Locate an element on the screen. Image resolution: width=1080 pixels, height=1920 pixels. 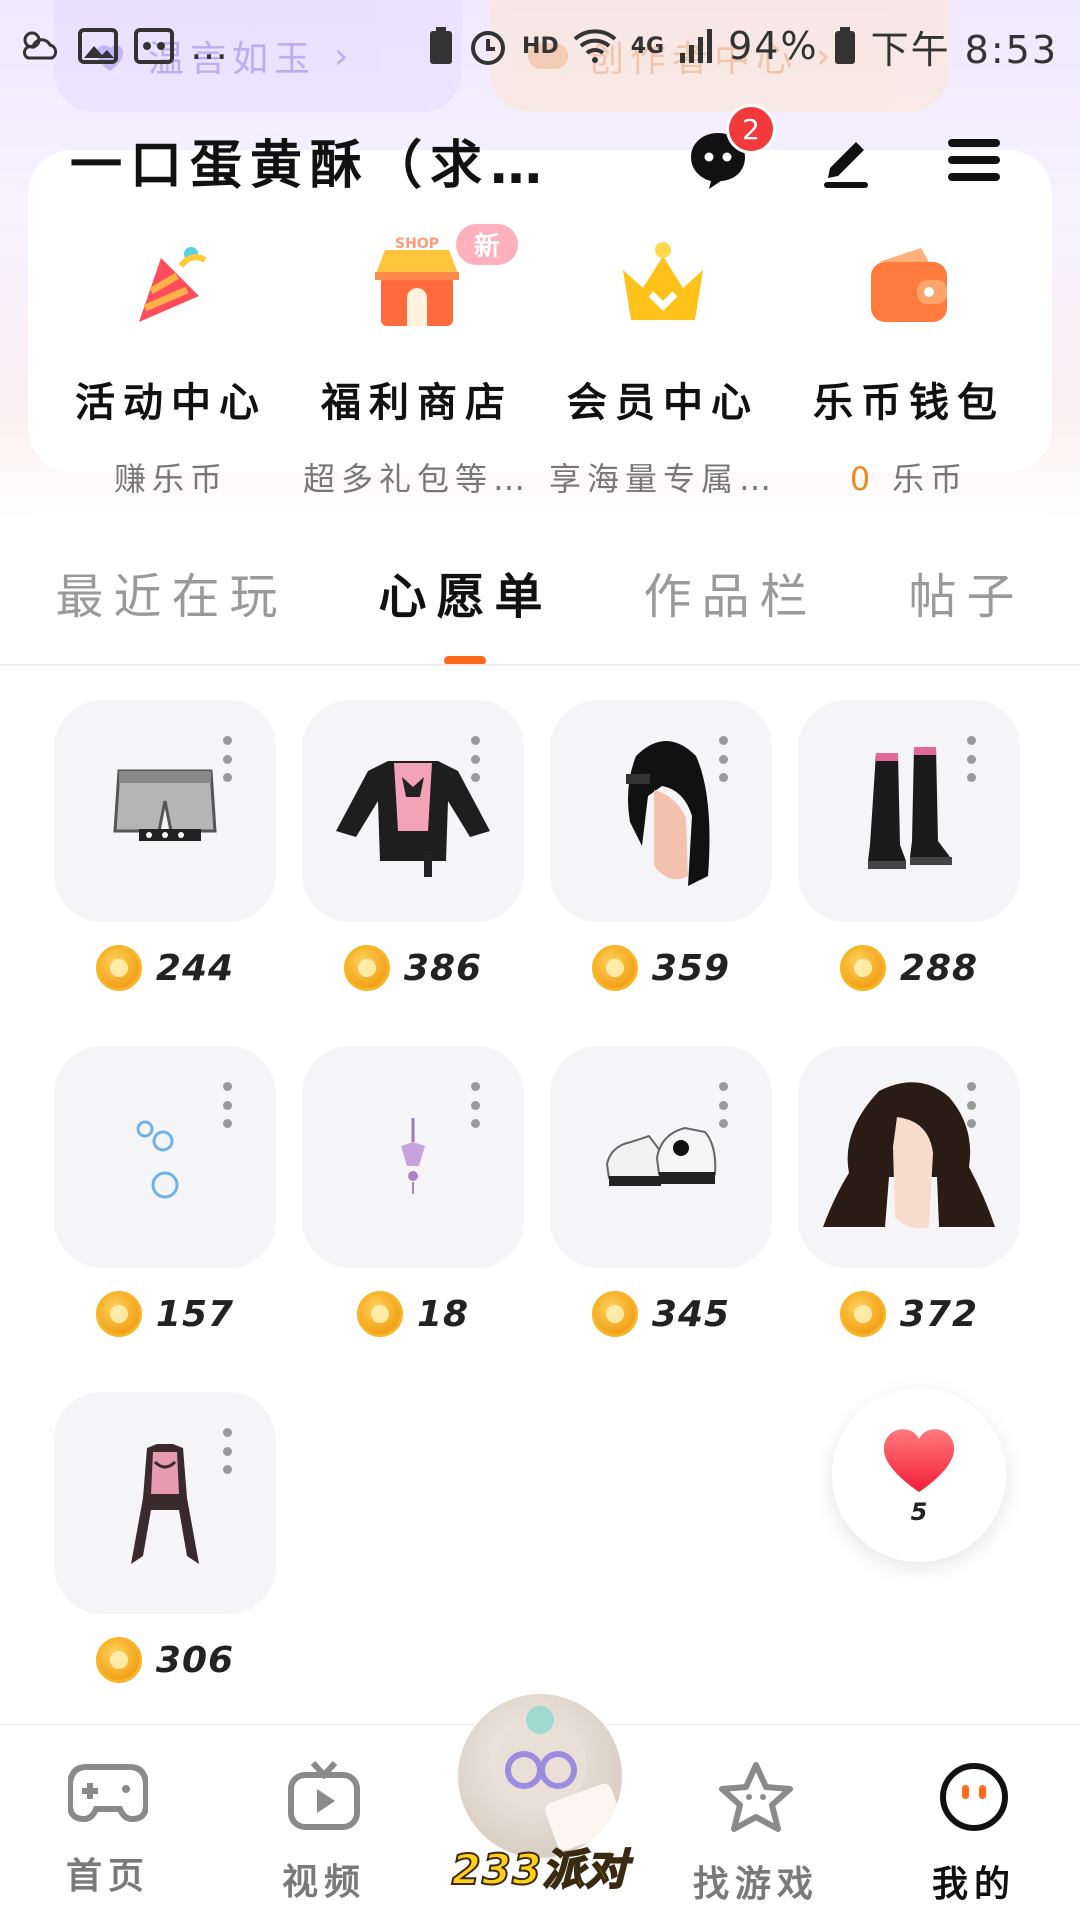
quick-entry-title: 乐币钱包 is located at coordinates (909, 403).